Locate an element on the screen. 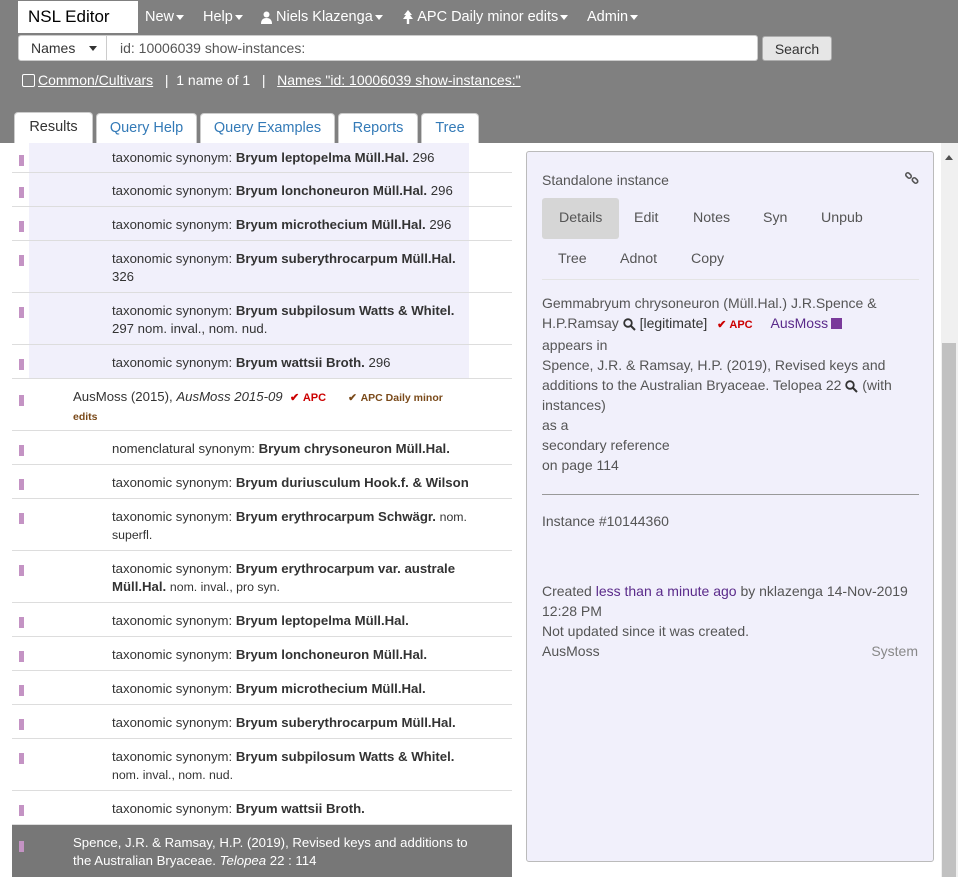  menu-tree-label: APC Daily minor edits is located at coordinates (488, 17).